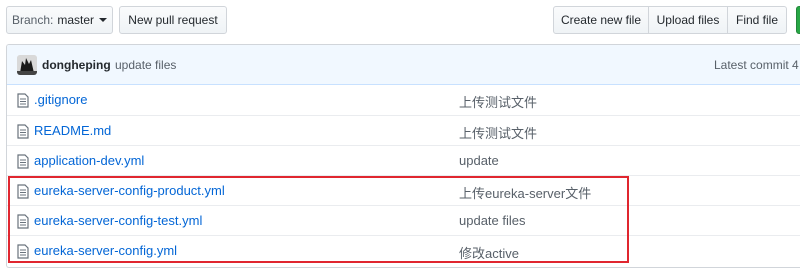  I want to click on new-pull-request-button: New pull request, so click(173, 20).